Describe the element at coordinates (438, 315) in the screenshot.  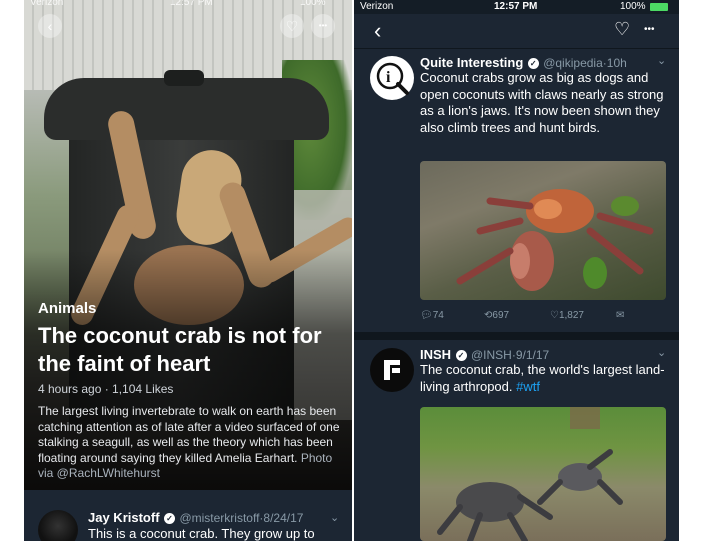
I see `reply-count: 74` at that location.